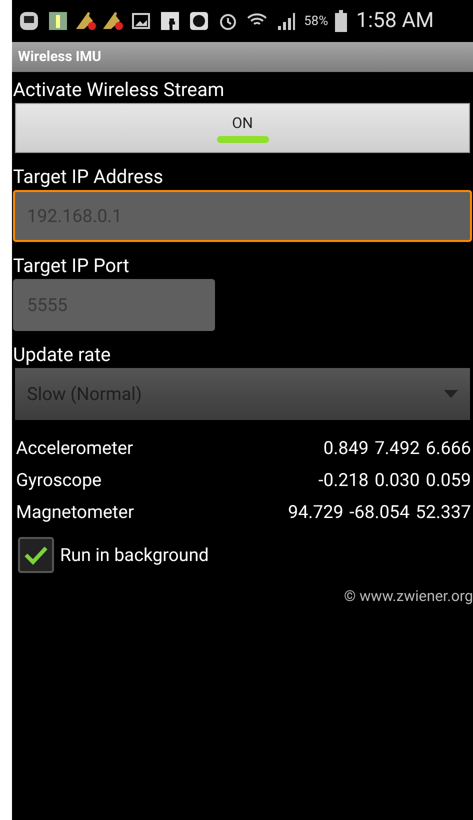  Describe the element at coordinates (451, 394) in the screenshot. I see `caret-icon` at that location.